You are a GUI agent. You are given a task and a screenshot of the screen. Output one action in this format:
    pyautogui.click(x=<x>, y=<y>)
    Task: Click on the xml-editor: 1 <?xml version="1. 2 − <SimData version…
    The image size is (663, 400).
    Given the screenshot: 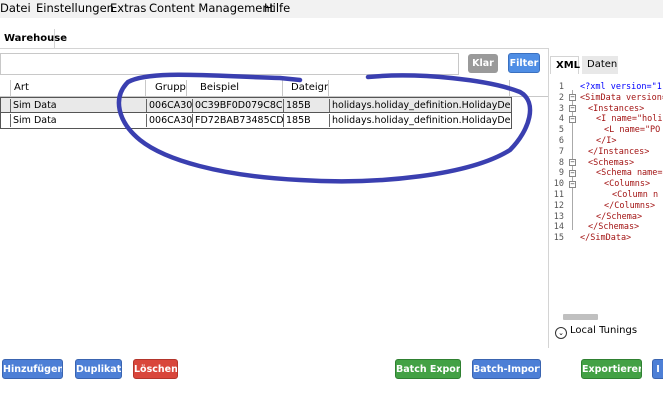 What is the action you would take?
    pyautogui.click(x=607, y=165)
    